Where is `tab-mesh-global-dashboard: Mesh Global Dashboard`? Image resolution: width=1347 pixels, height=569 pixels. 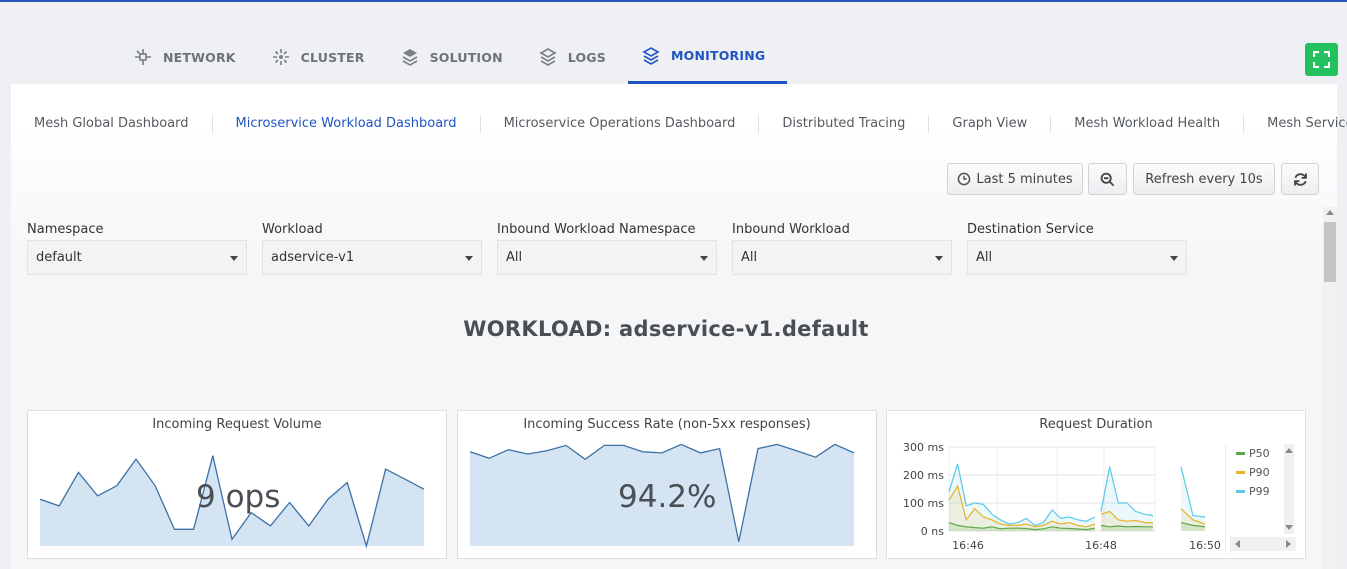 tab-mesh-global-dashboard: Mesh Global Dashboard is located at coordinates (112, 124).